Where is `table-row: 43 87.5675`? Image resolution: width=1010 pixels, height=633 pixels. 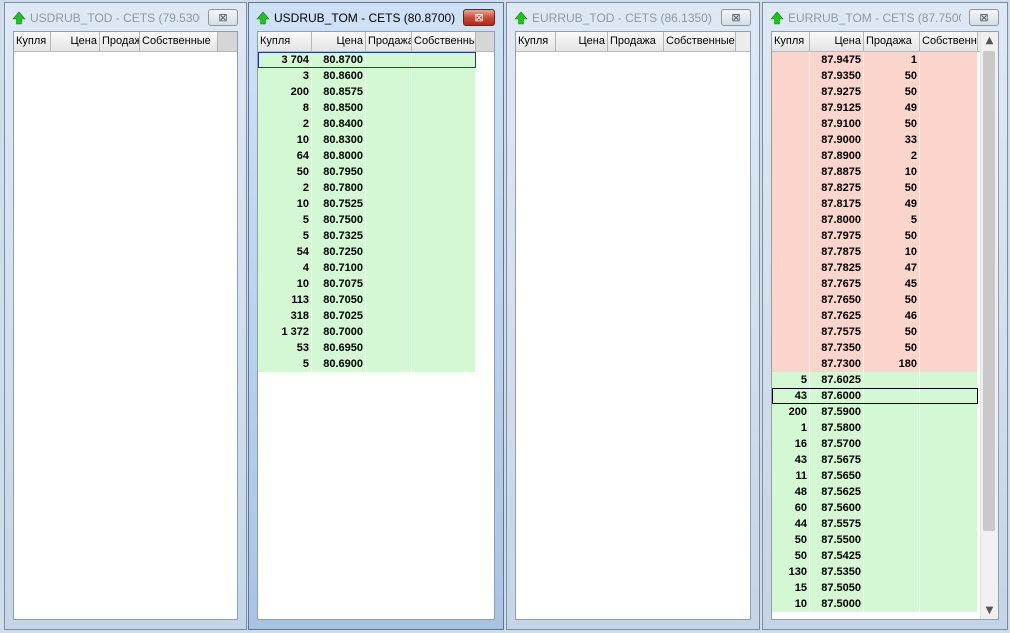
table-row: 43 87.5675 is located at coordinates (875, 460).